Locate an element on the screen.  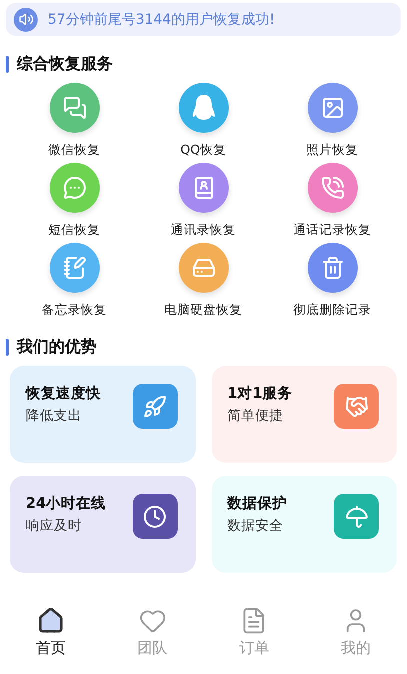
address-book-icon is located at coordinates (203, 188).